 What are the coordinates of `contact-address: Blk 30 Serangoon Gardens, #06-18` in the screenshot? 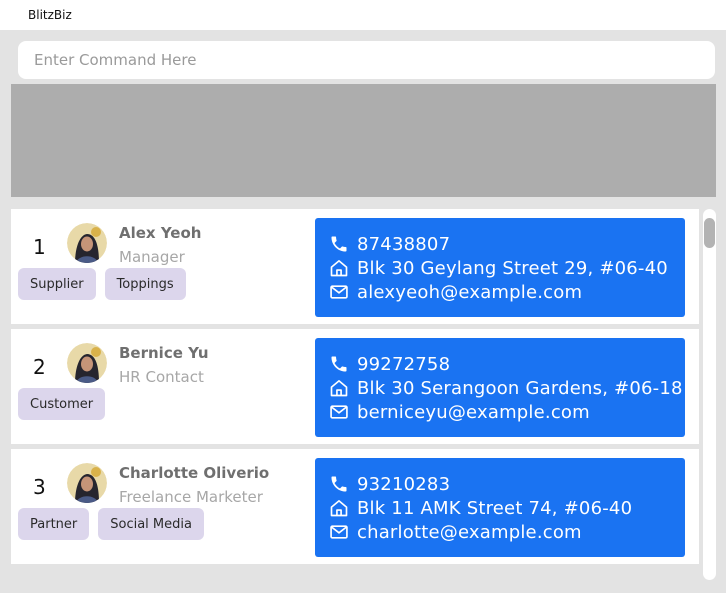 It's located at (520, 388).